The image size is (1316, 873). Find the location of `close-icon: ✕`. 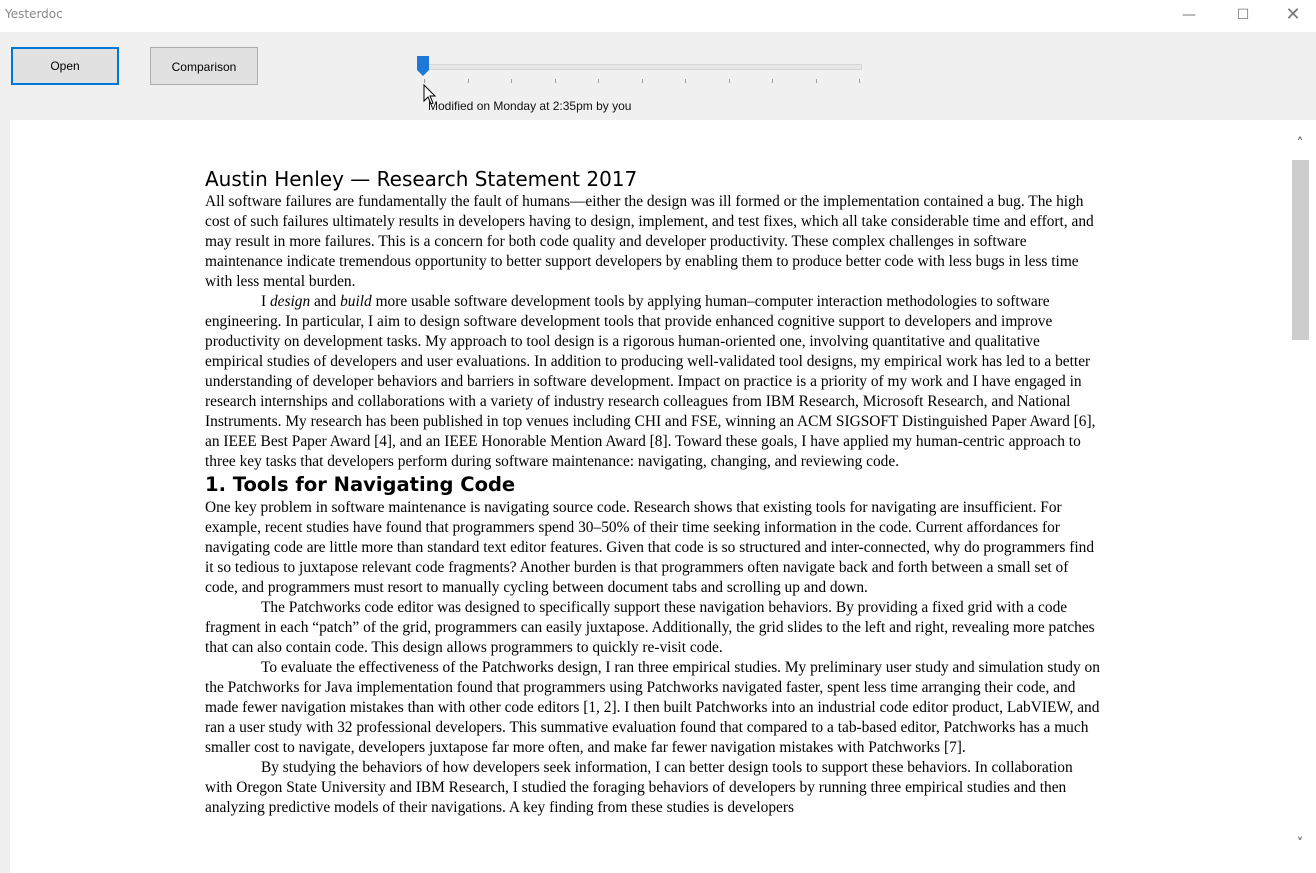

close-icon: ✕ is located at coordinates (1293, 15).